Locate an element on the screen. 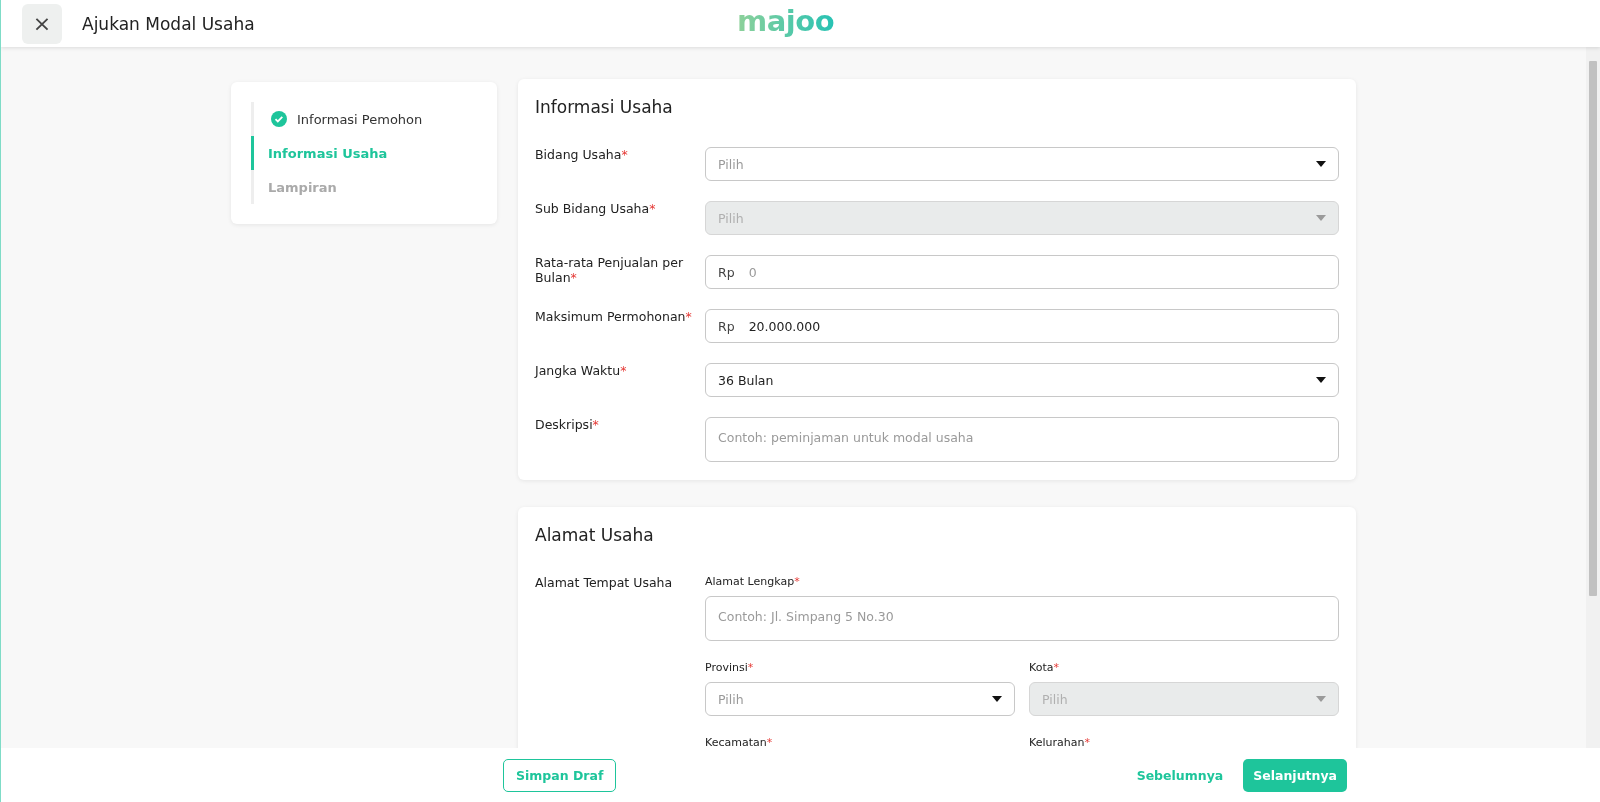 Image resolution: width=1600 pixels, height=802 pixels. step-item: Informasi Usaha is located at coordinates (364, 153).